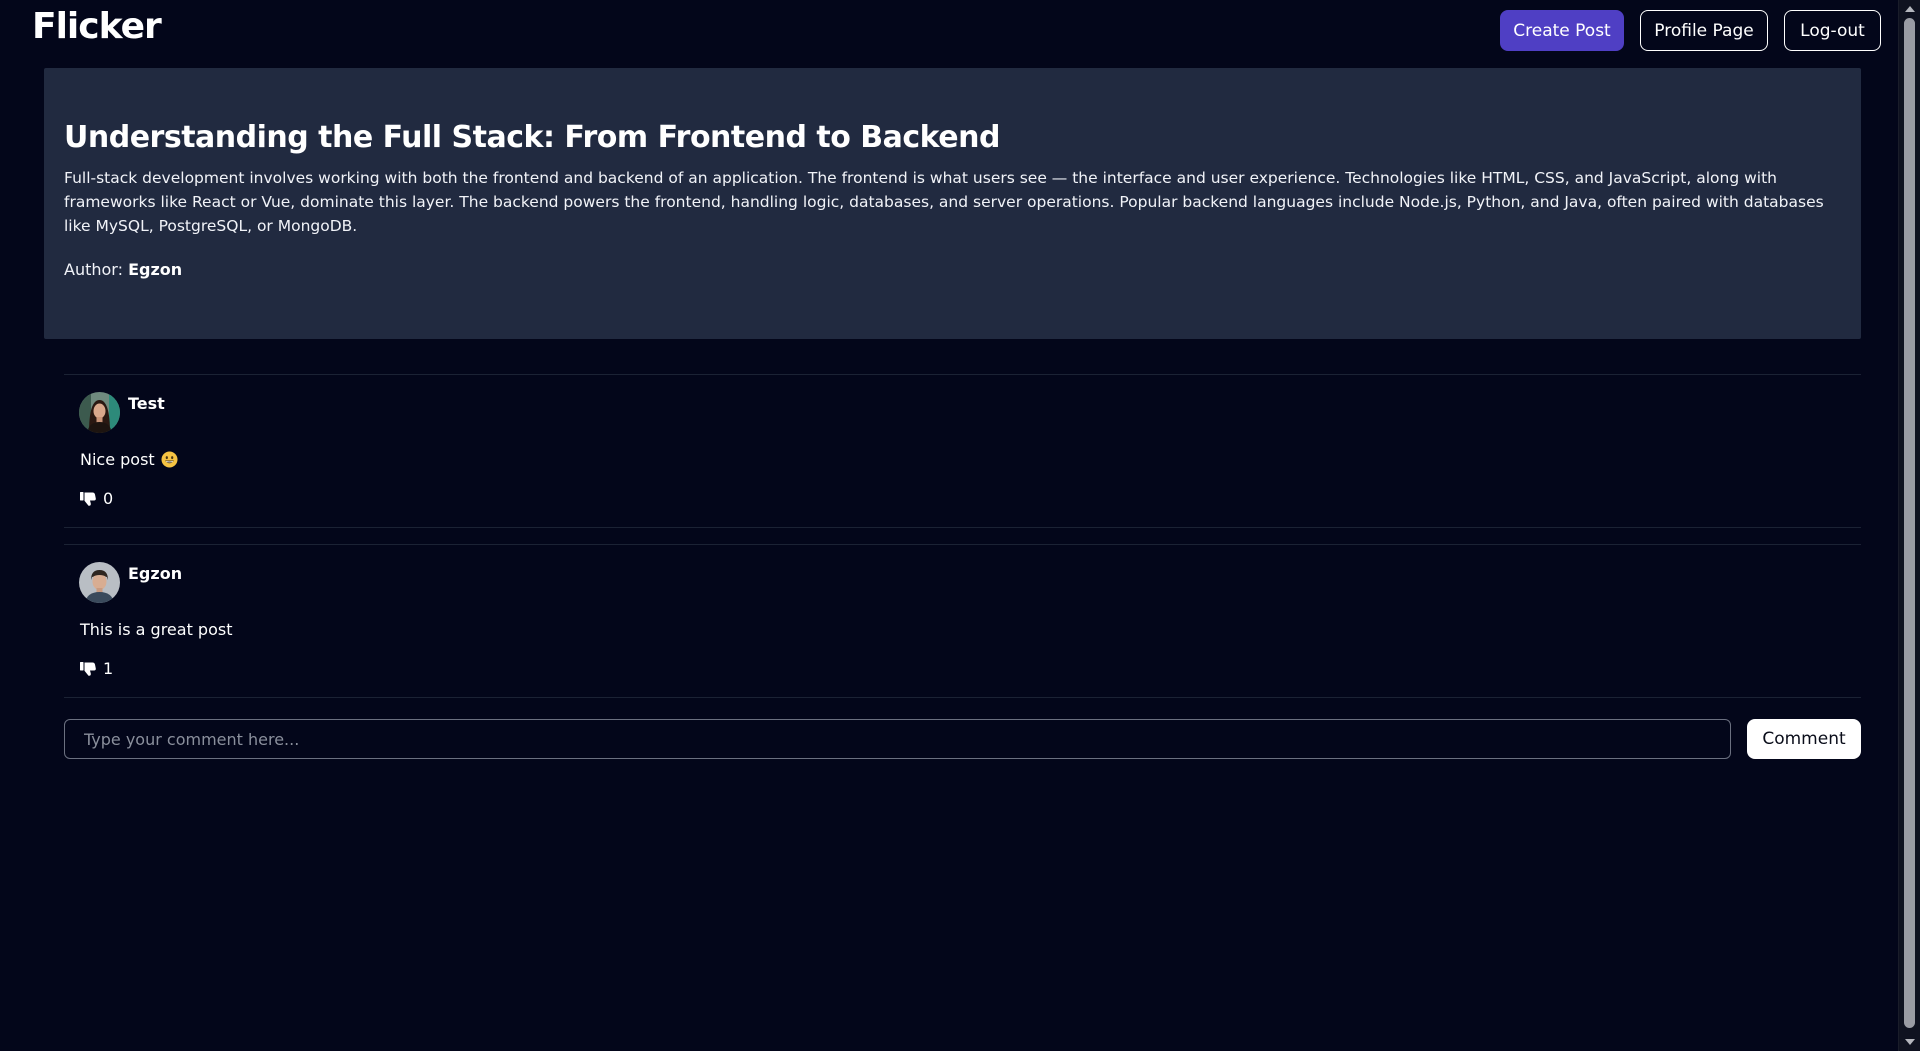 The width and height of the screenshot is (1920, 1051). Describe the element at coordinates (1910, 1042) in the screenshot. I see `scroll-down-arrow-icon` at that location.